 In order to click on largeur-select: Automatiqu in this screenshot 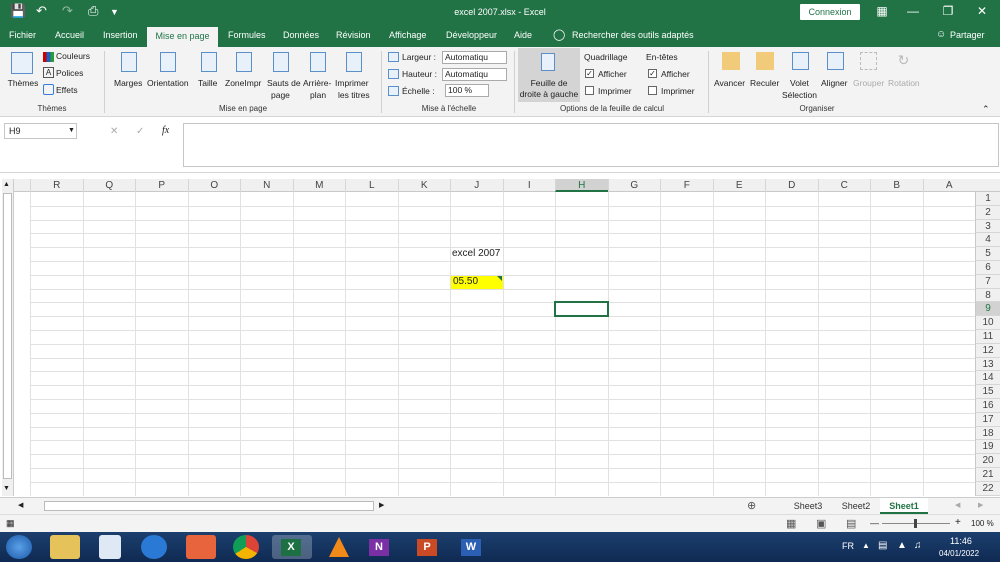, I will do `click(474, 57)`.